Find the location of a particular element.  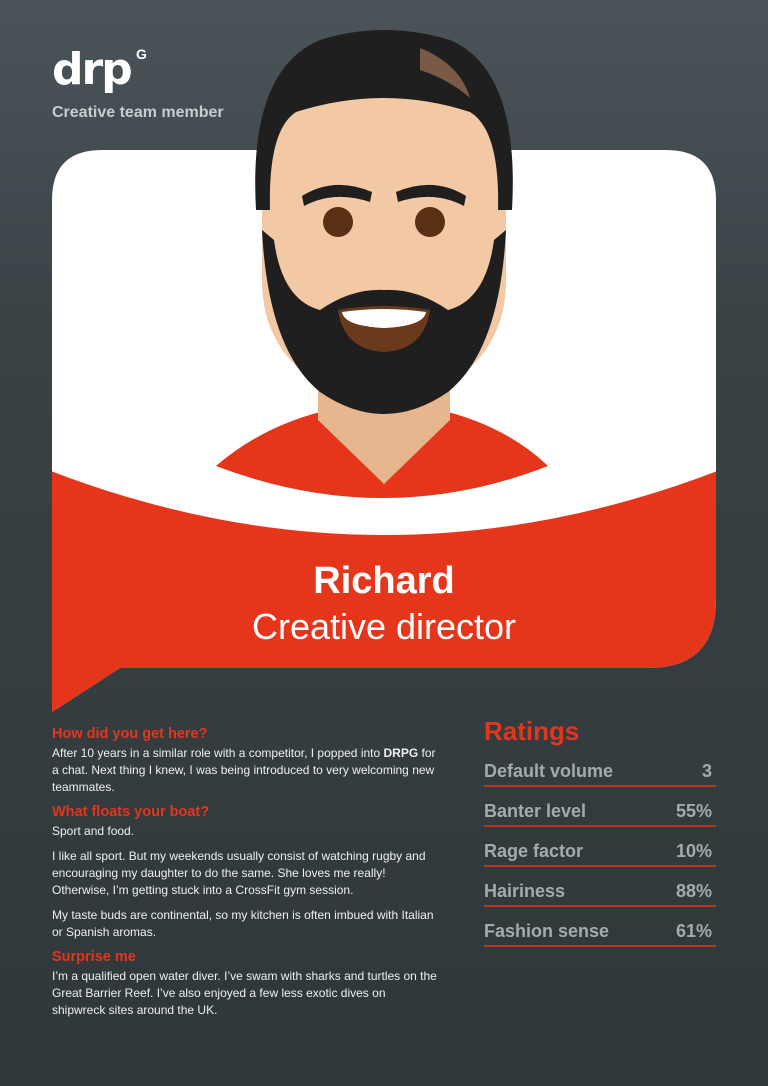

bio-heading: What floats your boat? is located at coordinates (131, 812).